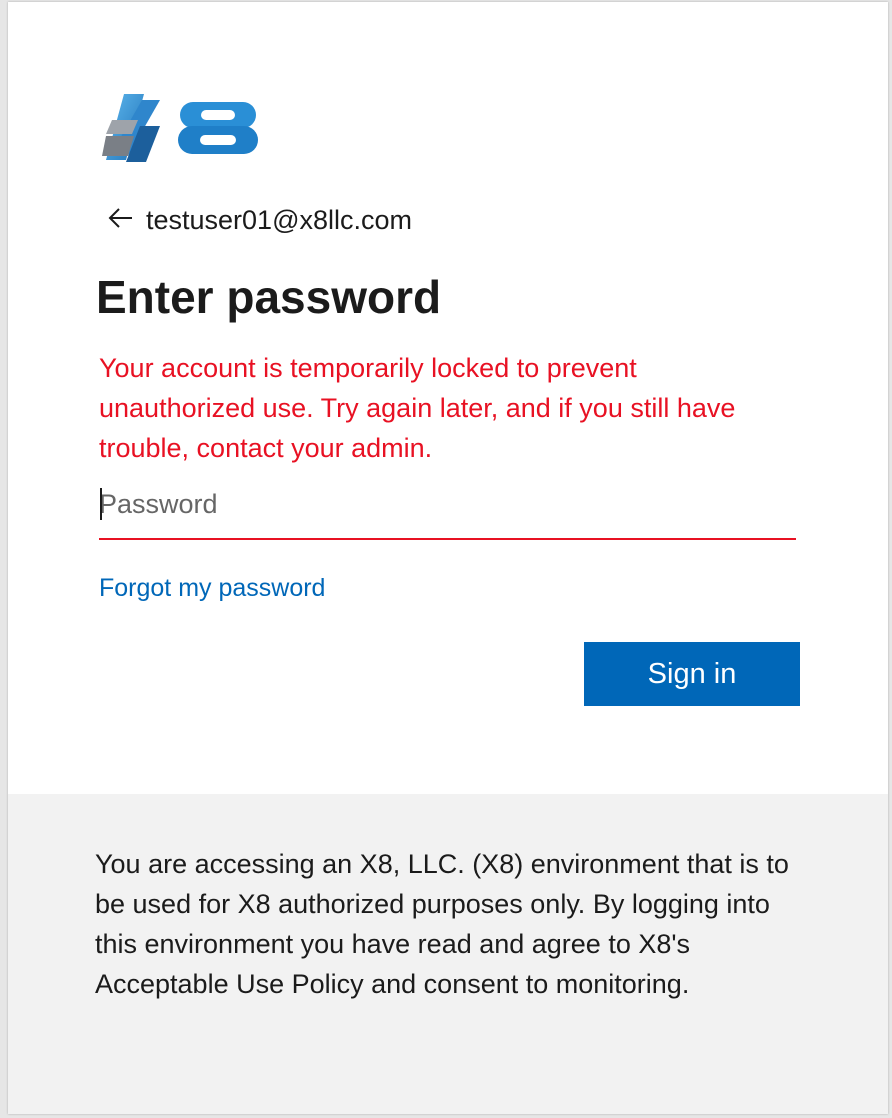 Image resolution: width=892 pixels, height=1118 pixels. Describe the element at coordinates (126, 220) in the screenshot. I see `arrow-left-icon` at that location.